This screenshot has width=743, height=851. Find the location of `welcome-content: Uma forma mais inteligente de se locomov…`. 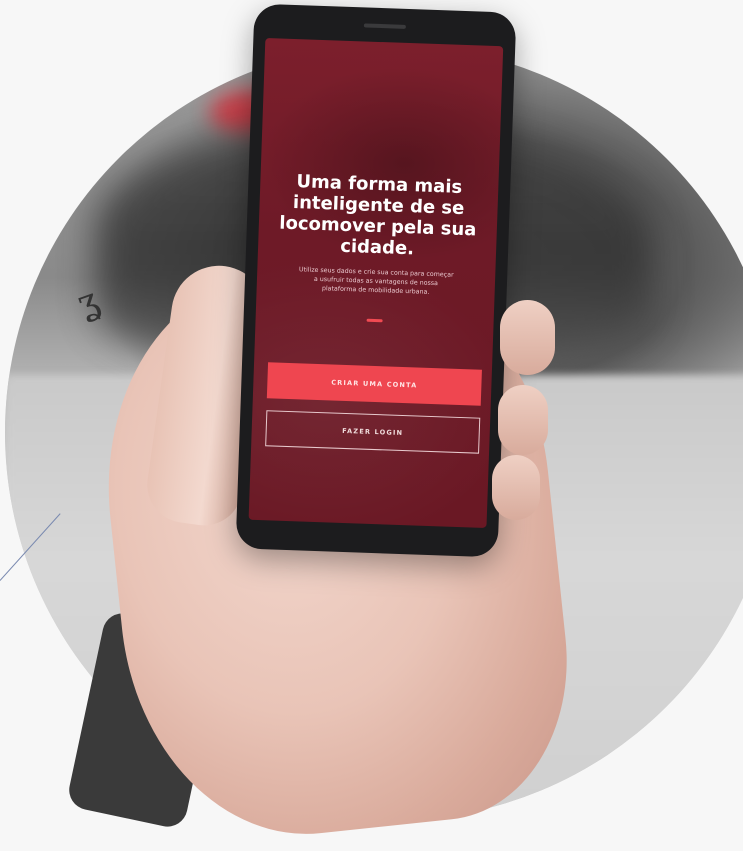

welcome-content: Uma forma mais inteligente de se locomov… is located at coordinates (374, 312).